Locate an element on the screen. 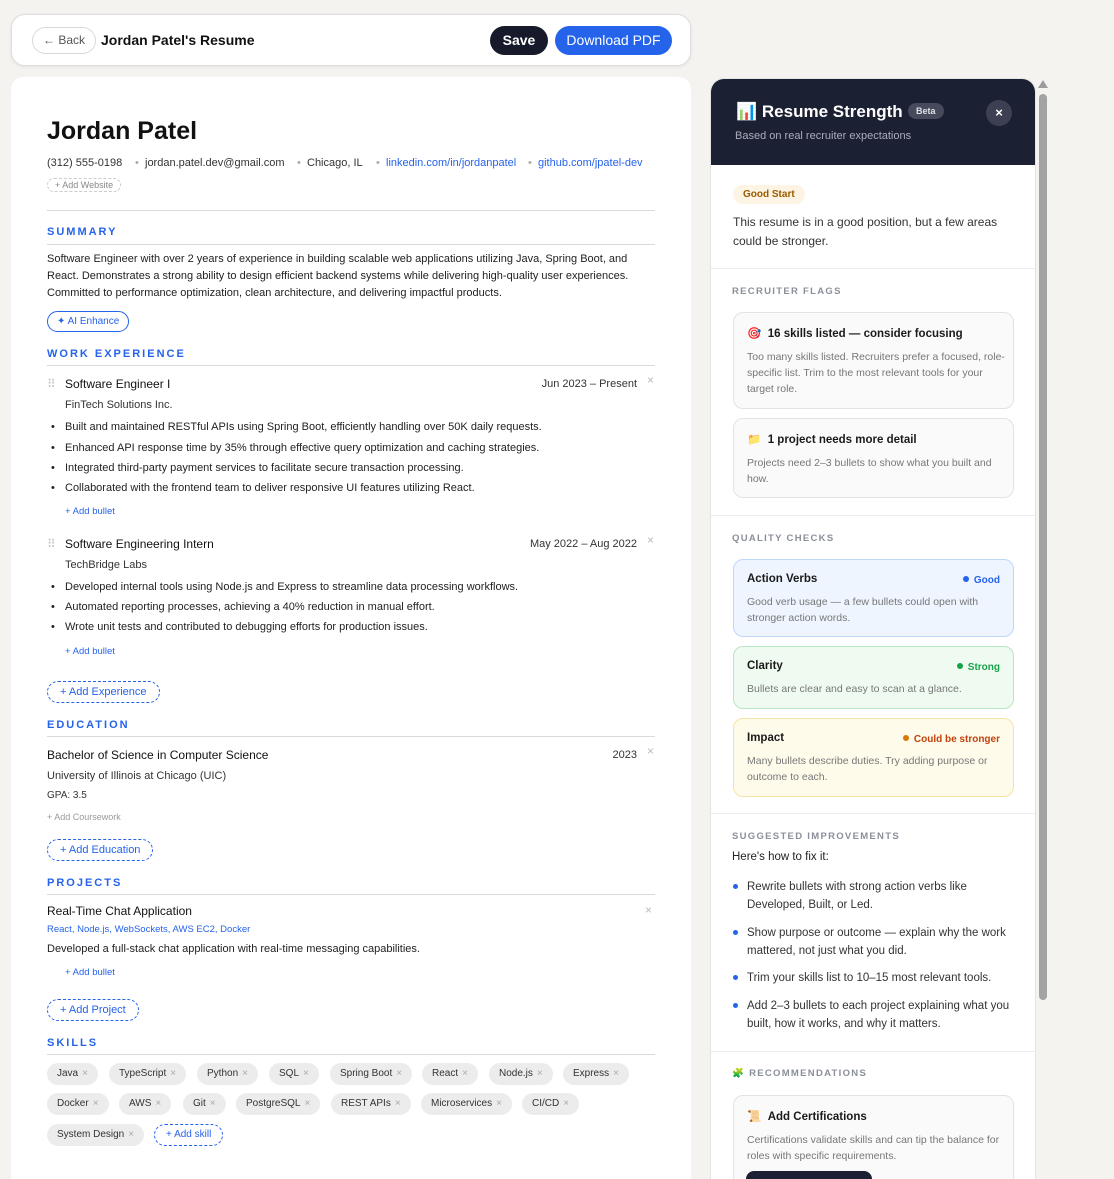 This screenshot has height=1179, width=1114. scroll-up-arrow-icon is located at coordinates (1043, 84).